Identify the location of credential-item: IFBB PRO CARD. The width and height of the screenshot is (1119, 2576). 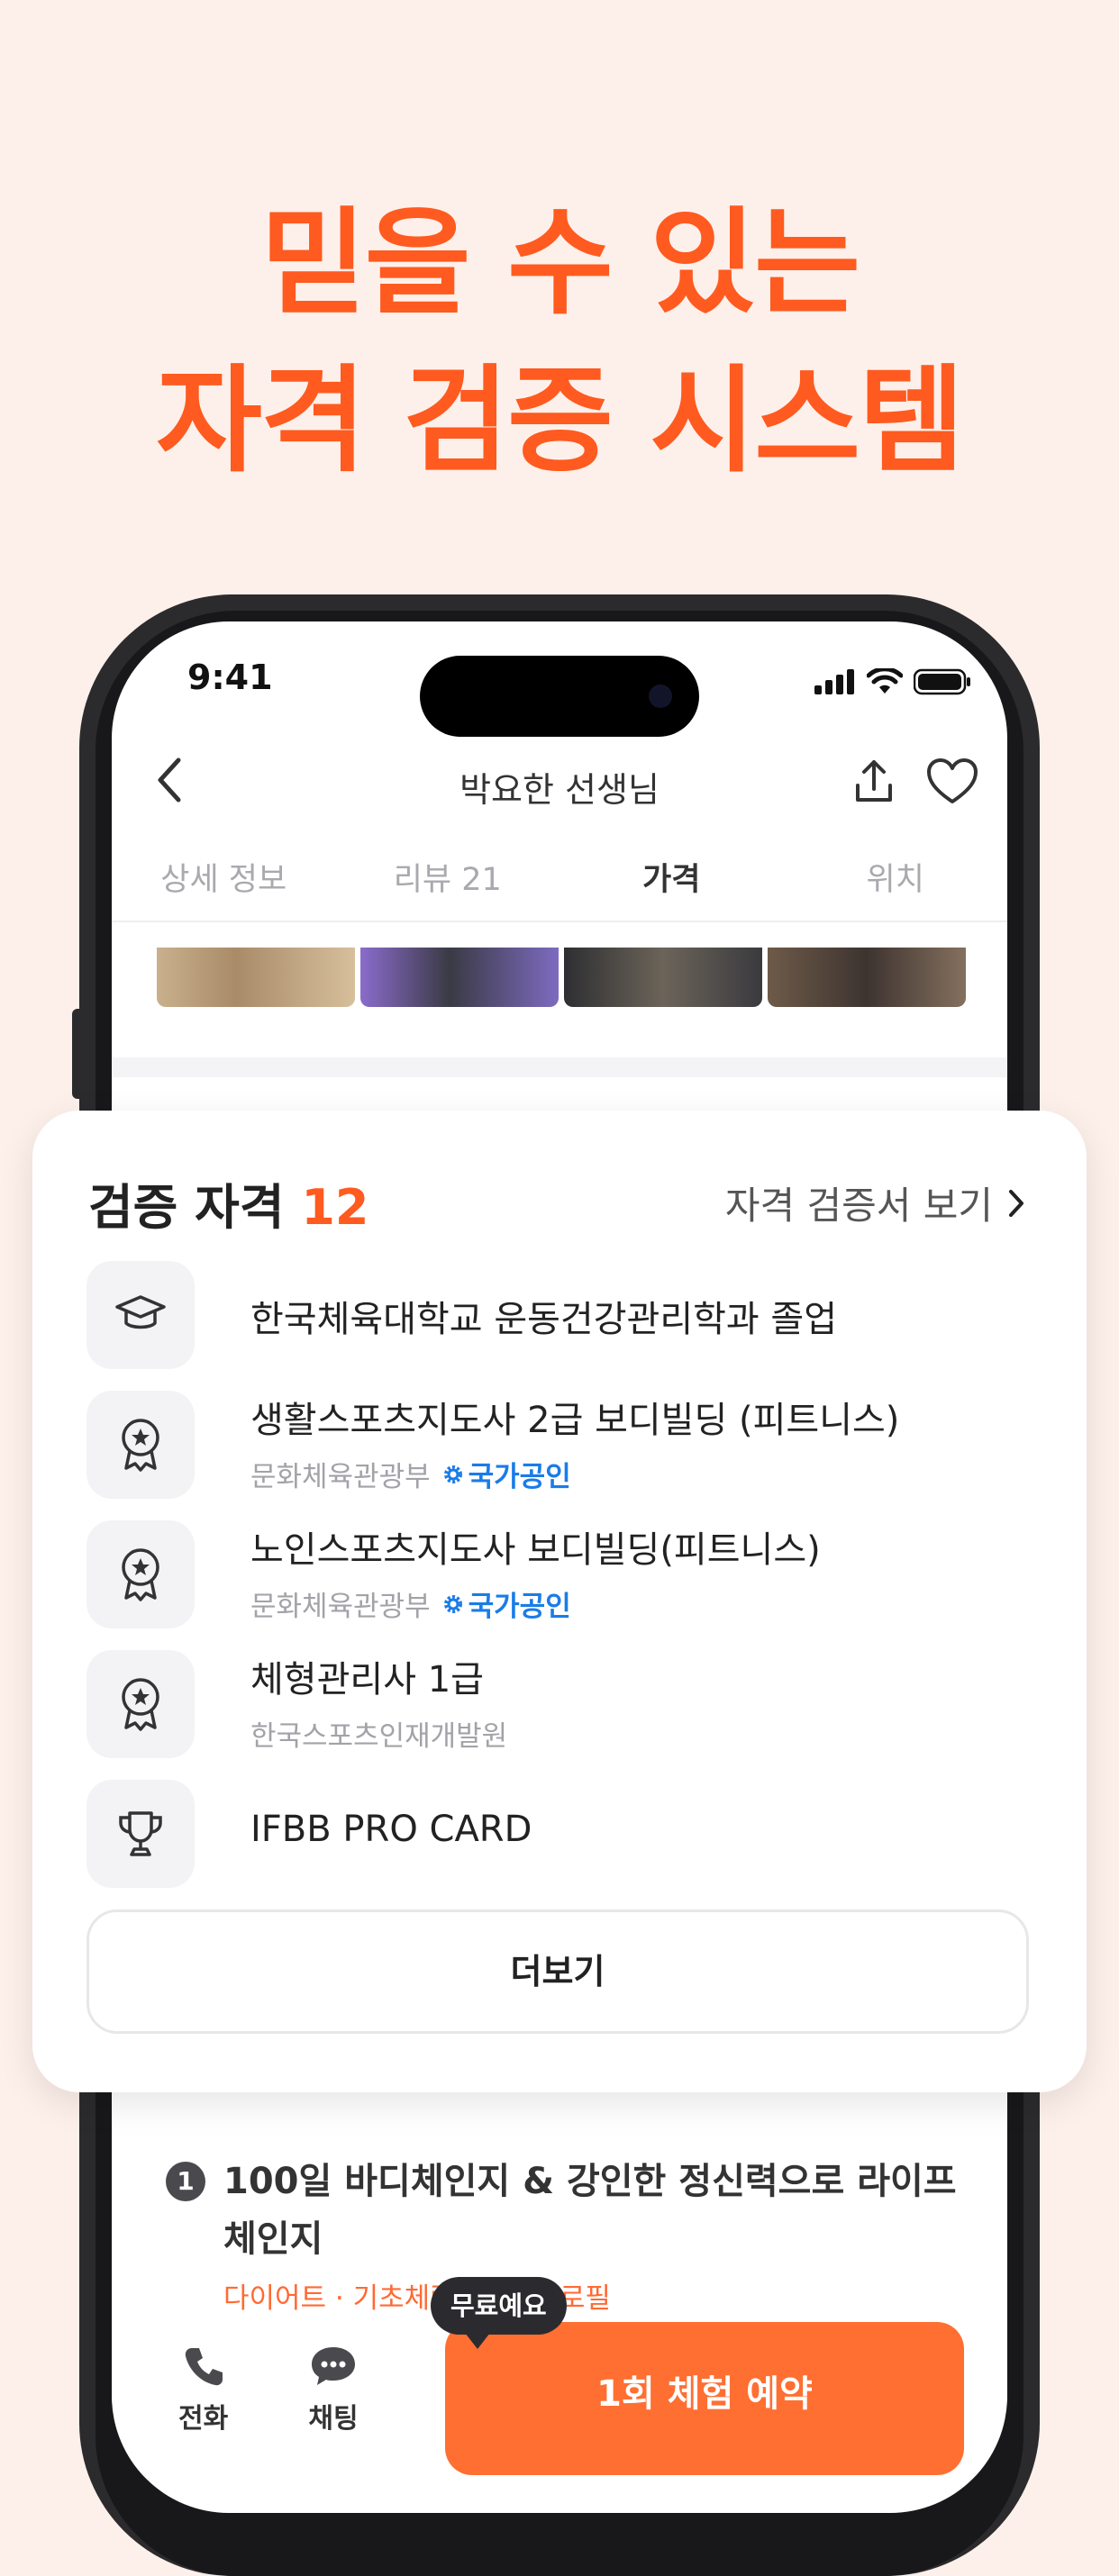
(559, 1834).